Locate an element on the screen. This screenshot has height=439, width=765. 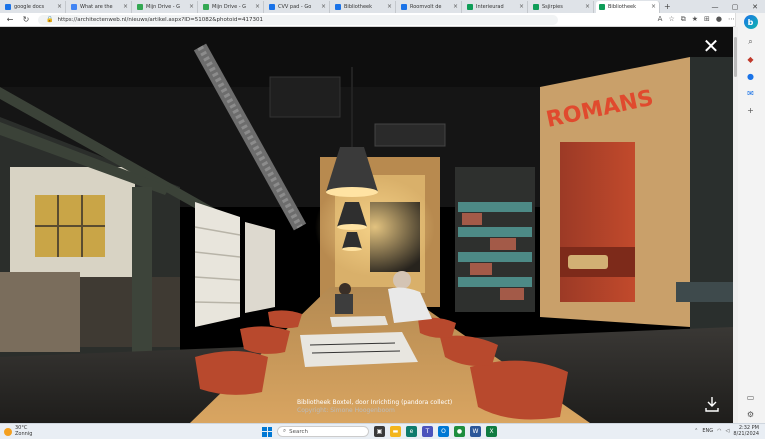
scrollbar-thumb is located at coordinates (735, 57).